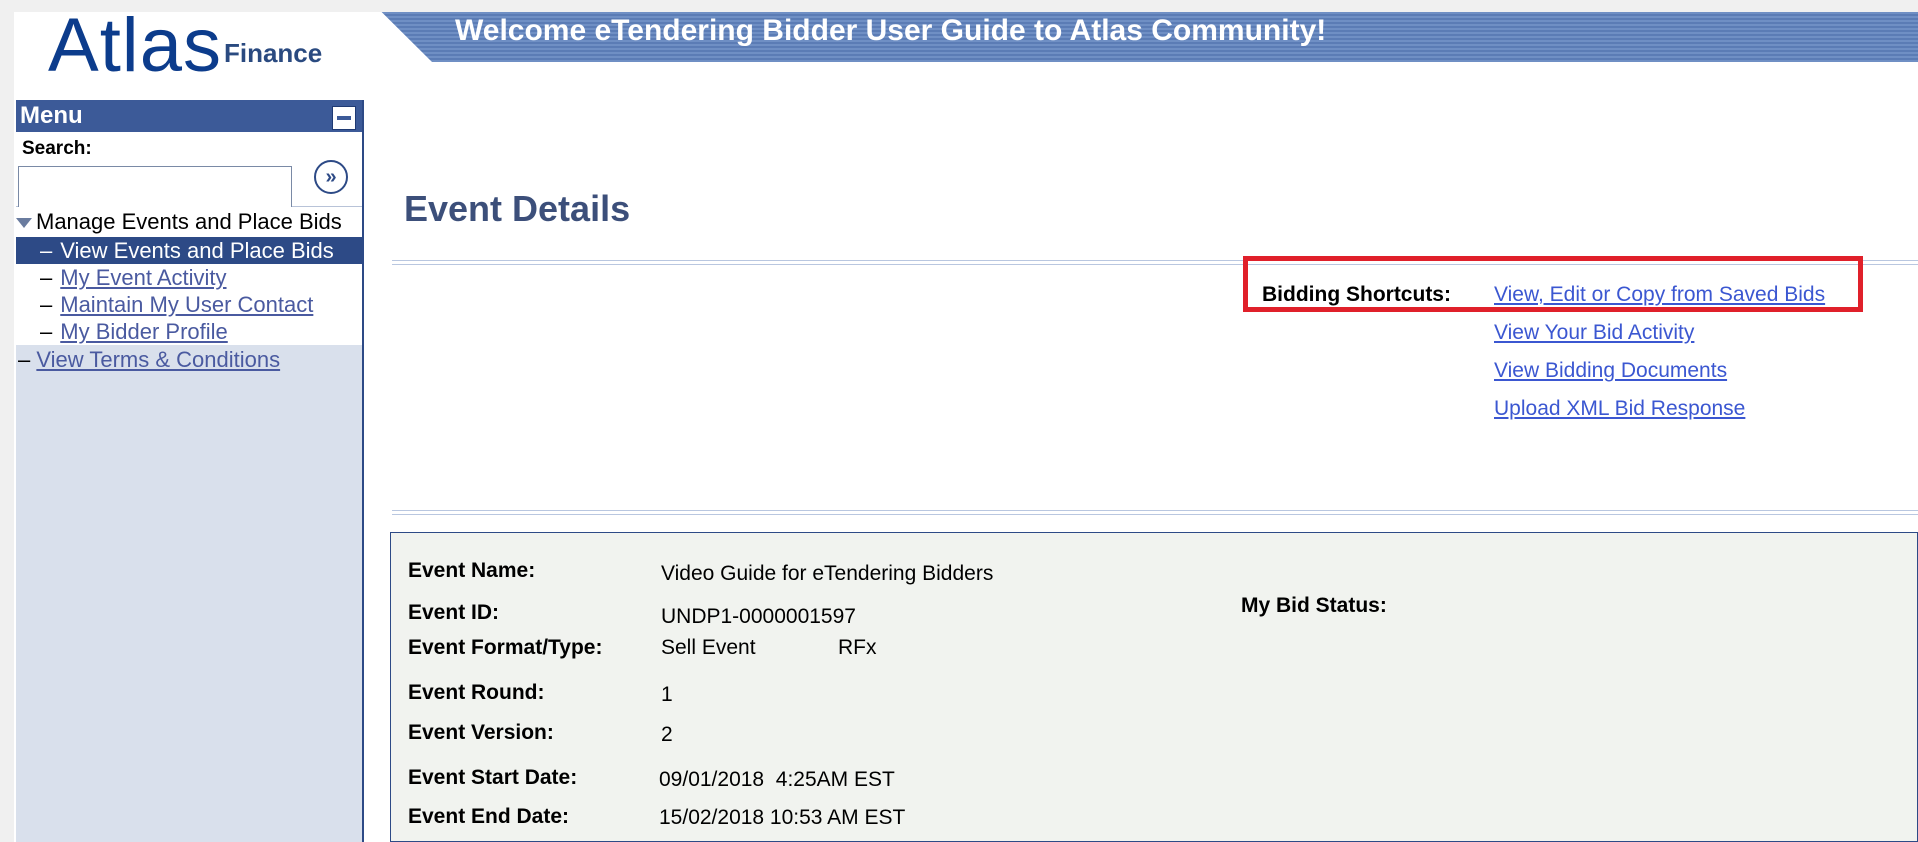 The height and width of the screenshot is (842, 1918). What do you see at coordinates (481, 732) in the screenshot?
I see `event-version-label: Event Version:` at bounding box center [481, 732].